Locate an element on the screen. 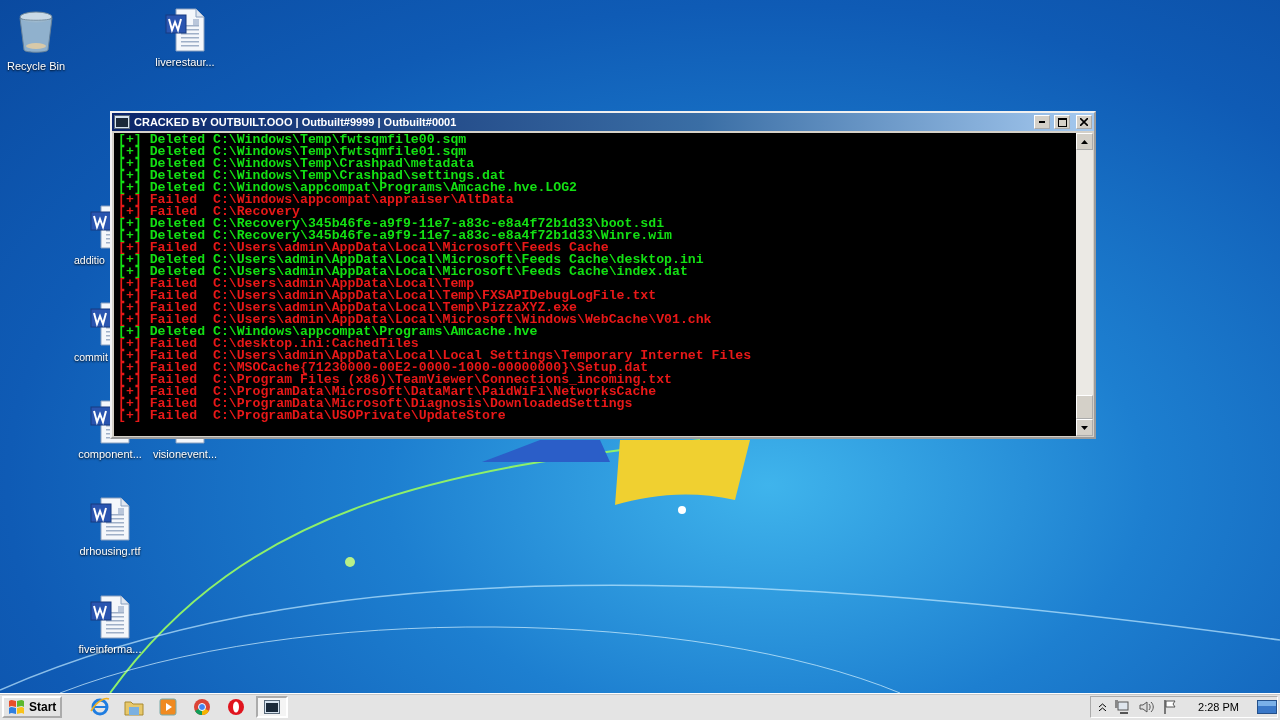 This screenshot has height=720, width=1280. flag-icon is located at coordinates (1170, 707).